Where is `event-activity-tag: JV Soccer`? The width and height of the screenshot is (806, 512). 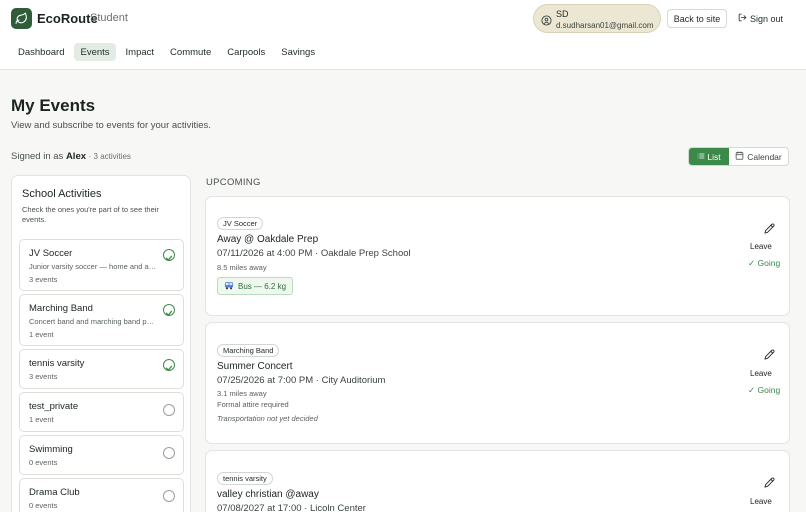
event-activity-tag: JV Soccer is located at coordinates (240, 223).